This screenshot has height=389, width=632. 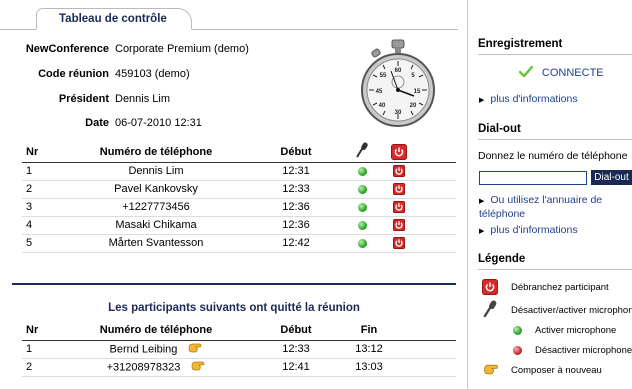 What do you see at coordinates (611, 177) in the screenshot?
I see `dialout-button: Dial-out` at bounding box center [611, 177].